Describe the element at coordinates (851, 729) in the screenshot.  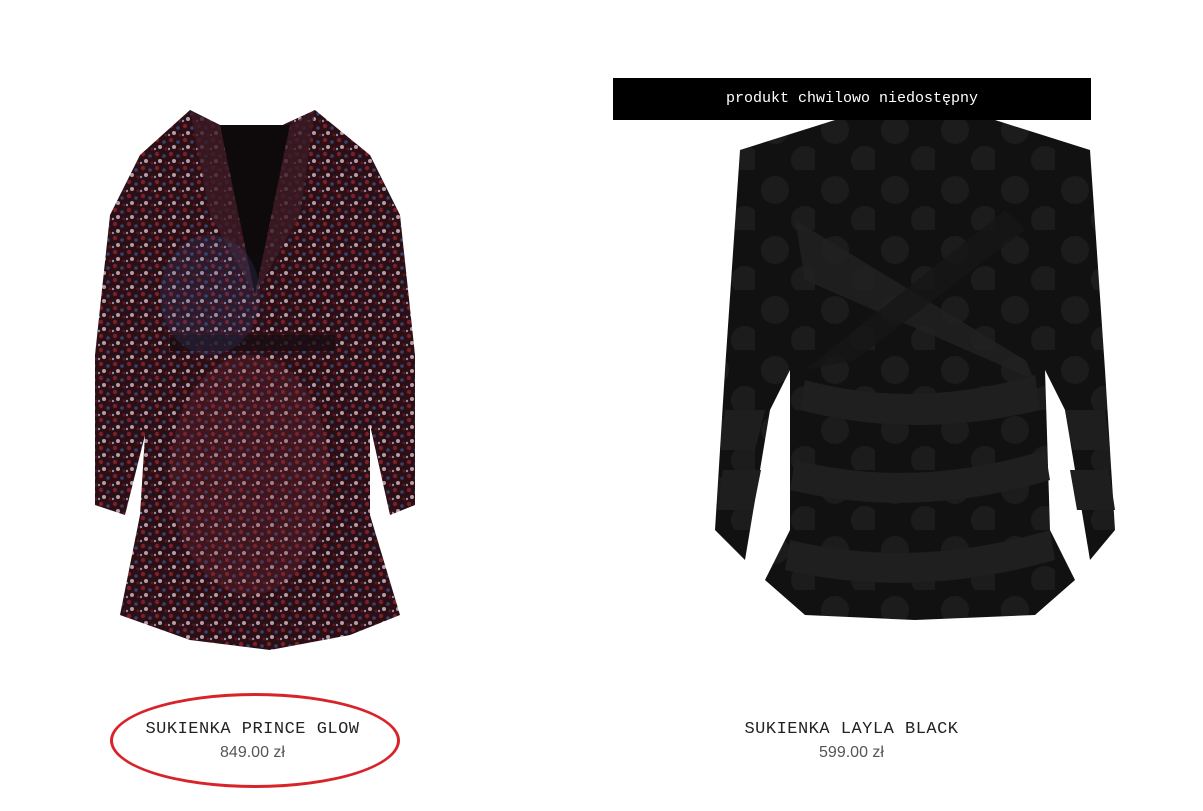
I see `product-name: SUKIENKA LAYLA BLACK` at that location.